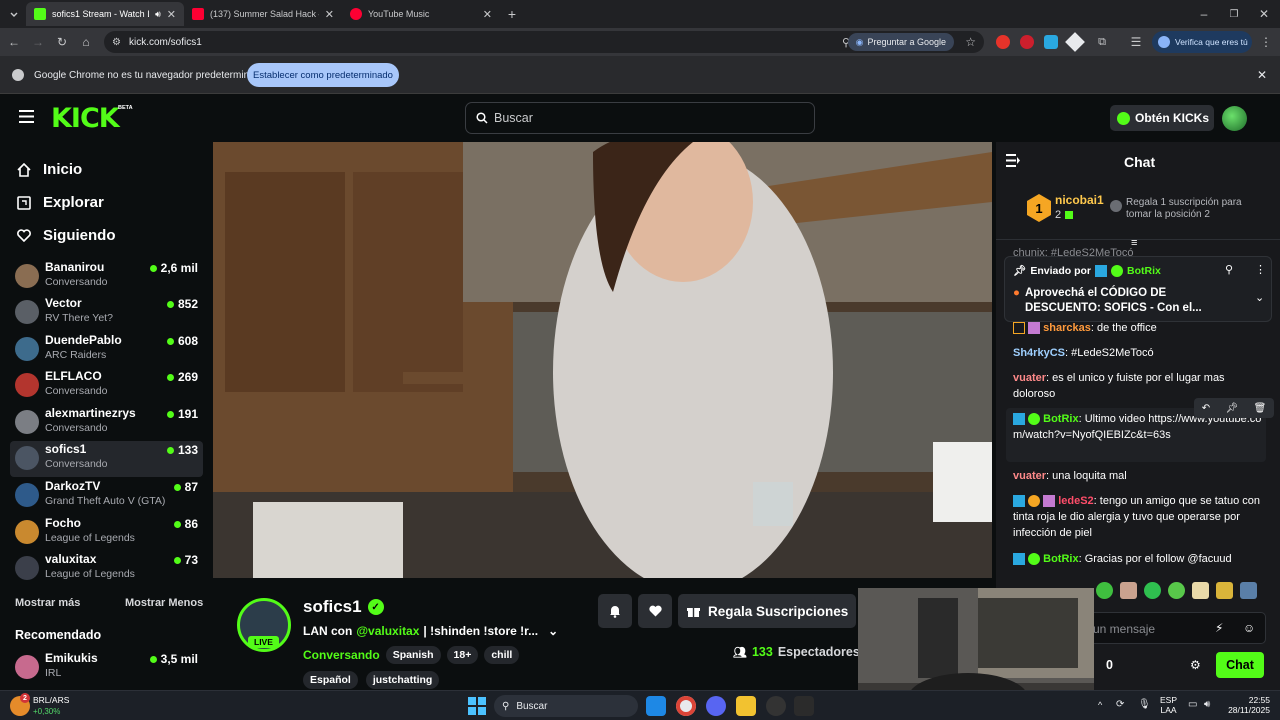 This screenshot has height=720, width=1280. Describe the element at coordinates (49, 169) in the screenshot. I see `nav-home: Inicio` at that location.